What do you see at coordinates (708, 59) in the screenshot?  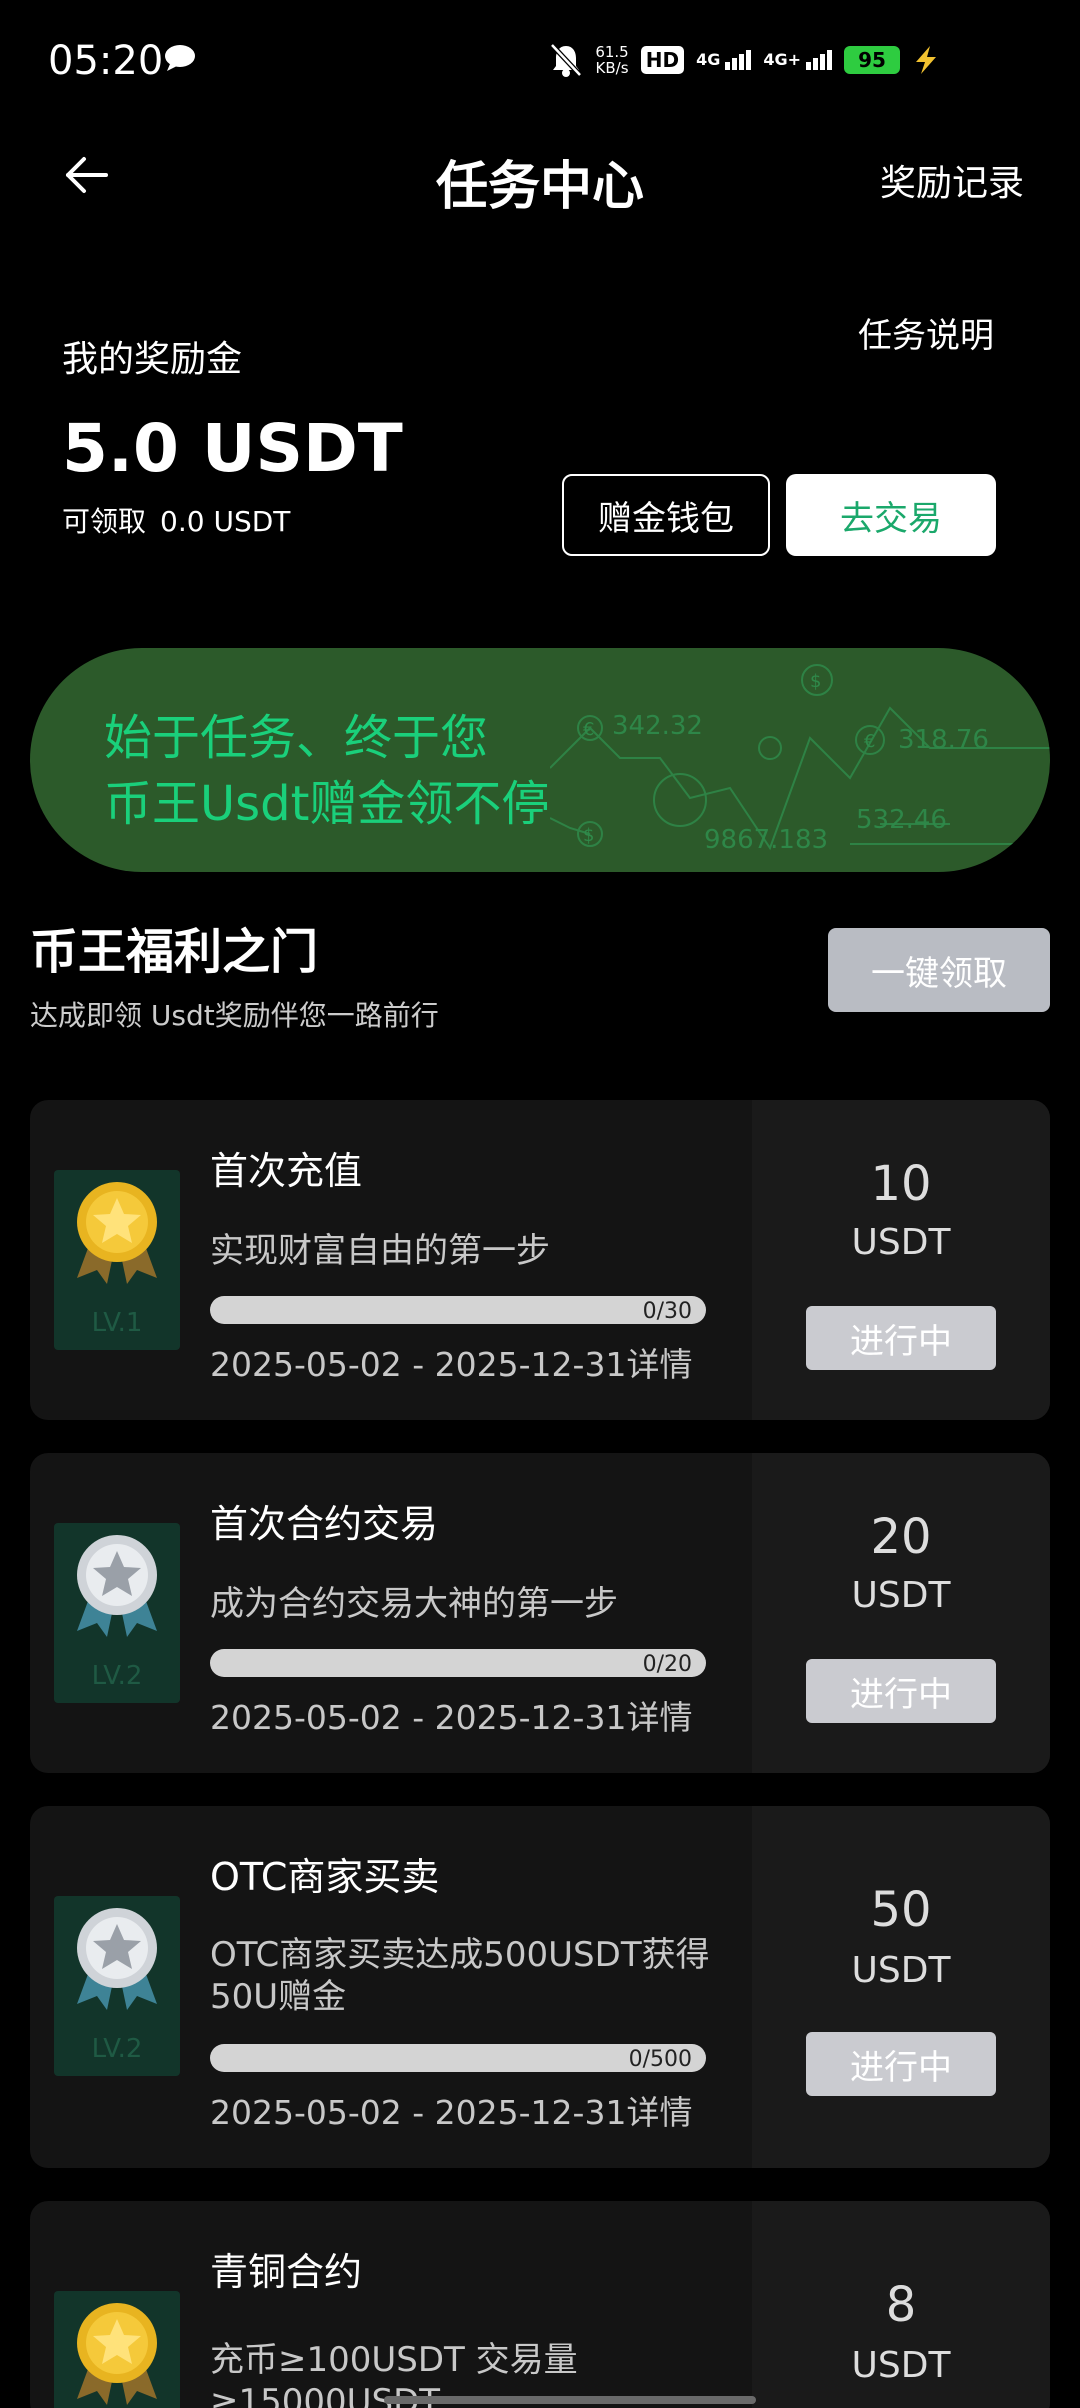 I see `sim1-label: 4G` at bounding box center [708, 59].